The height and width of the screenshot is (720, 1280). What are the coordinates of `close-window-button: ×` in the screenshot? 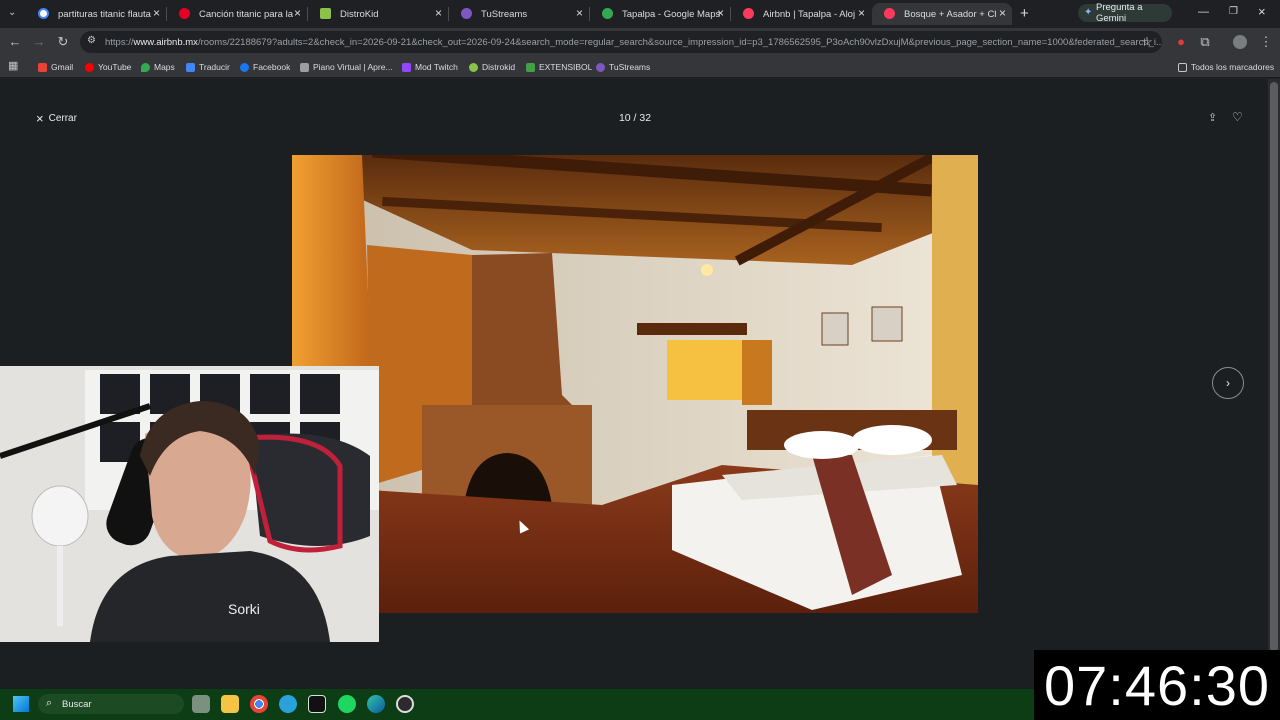 It's located at (1262, 11).